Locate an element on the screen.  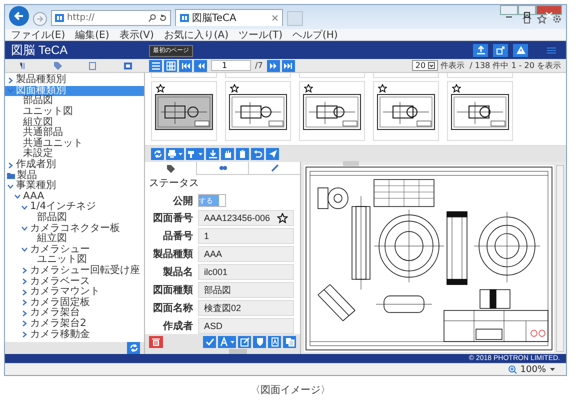
tree-item: カメラコネクター板 is located at coordinates (74, 228).